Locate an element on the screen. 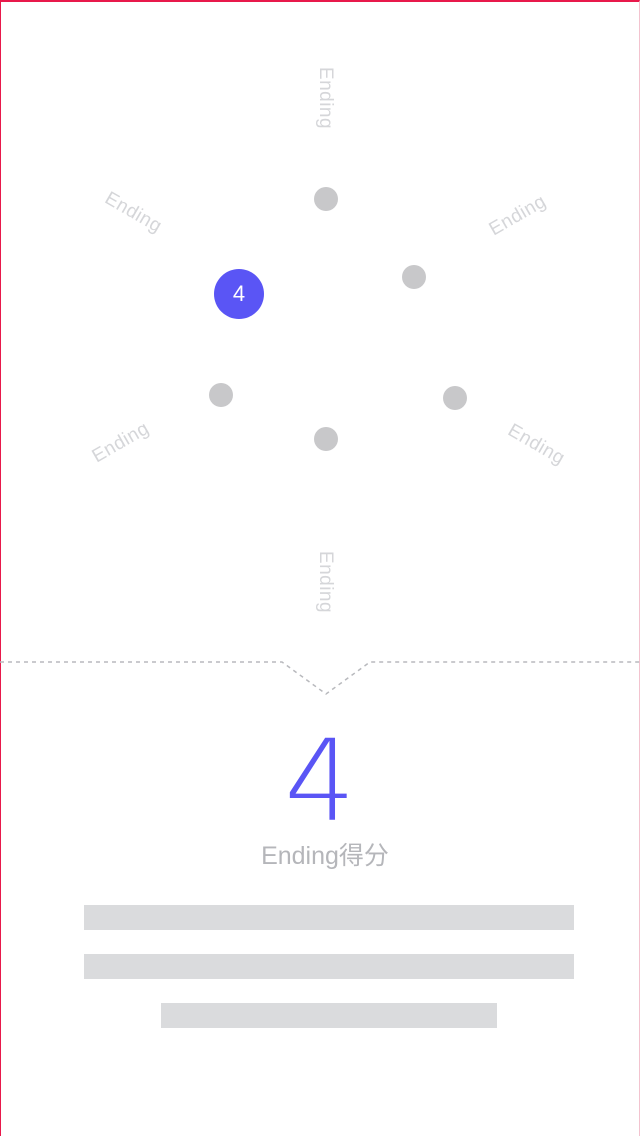 This screenshot has width=640, height=1136. axis-label-top-right: Ending is located at coordinates (517, 215).